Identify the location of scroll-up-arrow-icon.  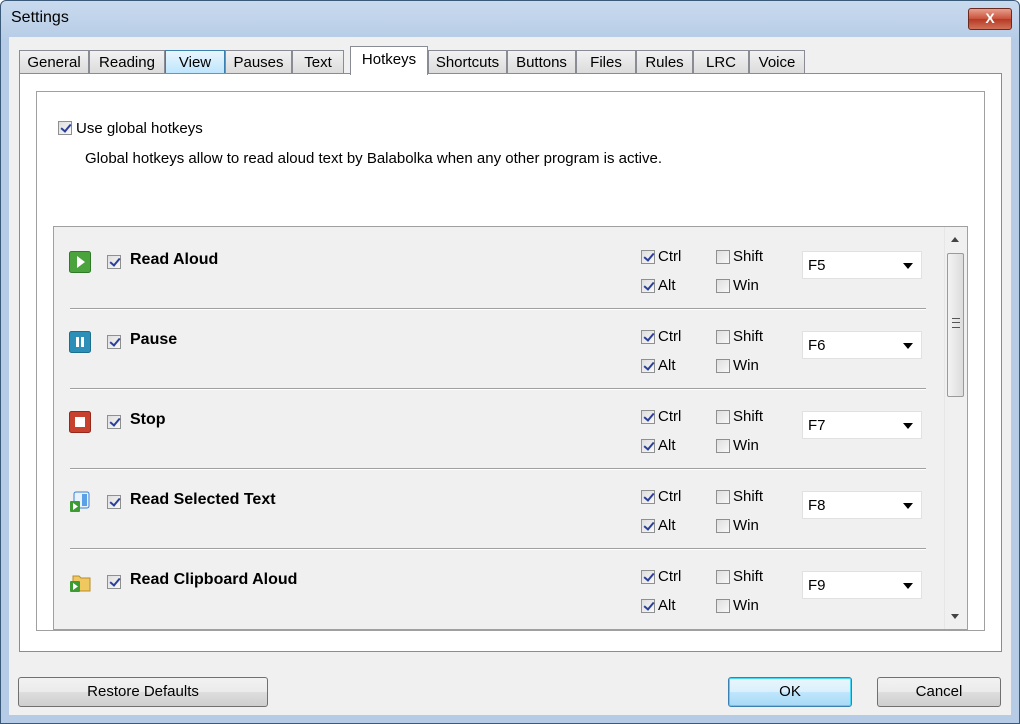
(955, 239).